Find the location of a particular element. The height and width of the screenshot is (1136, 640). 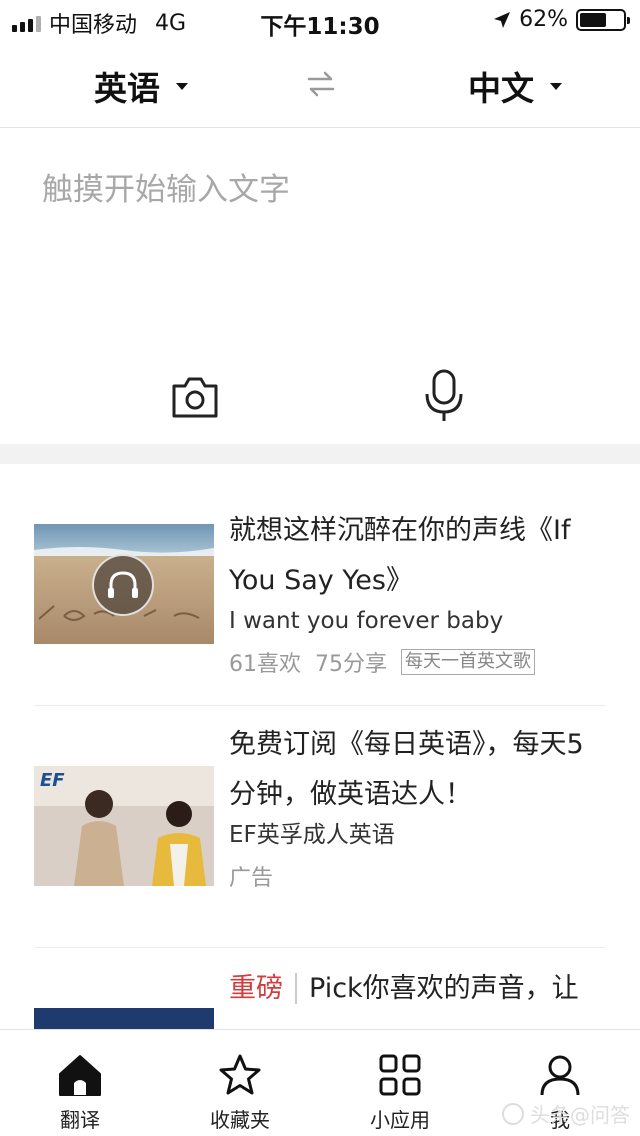

watermark-logo-icon is located at coordinates (513, 1113).